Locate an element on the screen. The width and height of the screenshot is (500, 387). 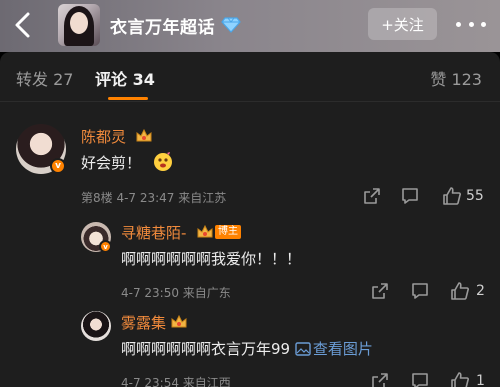
reply-meta: 4-7 23:54 来自江西 is located at coordinates (176, 381).